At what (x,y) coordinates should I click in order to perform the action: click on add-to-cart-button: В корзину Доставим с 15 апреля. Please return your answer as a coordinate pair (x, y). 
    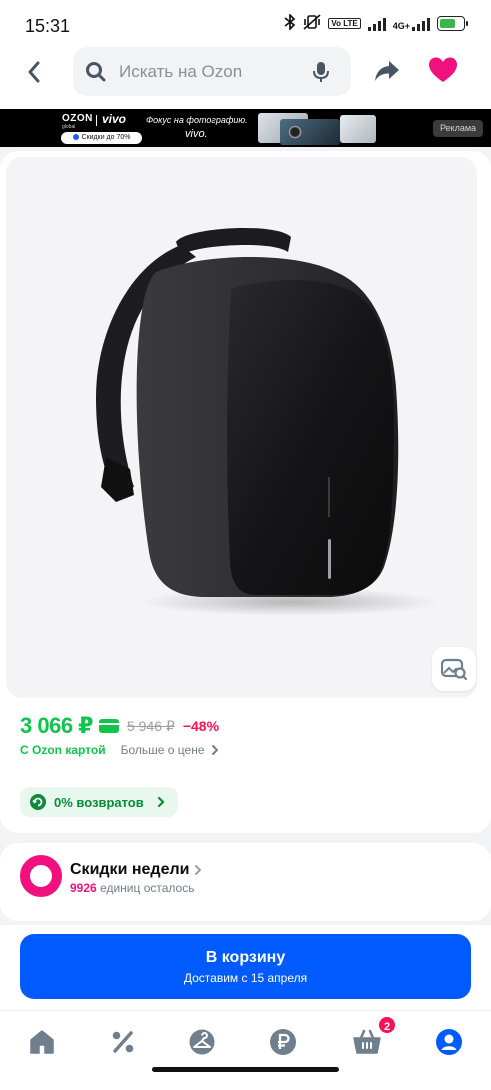
    Looking at the image, I should click on (245, 966).